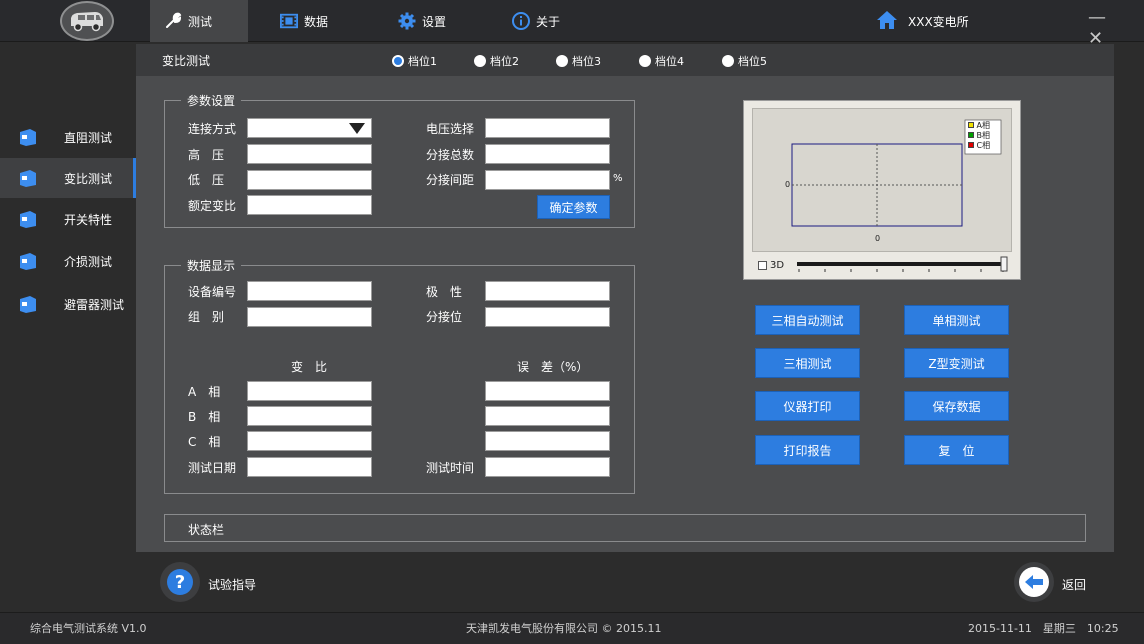 Image resolution: width=1144 pixels, height=644 pixels. What do you see at coordinates (504, 61) in the screenshot?
I see `radio-label: 档位2` at bounding box center [504, 61].